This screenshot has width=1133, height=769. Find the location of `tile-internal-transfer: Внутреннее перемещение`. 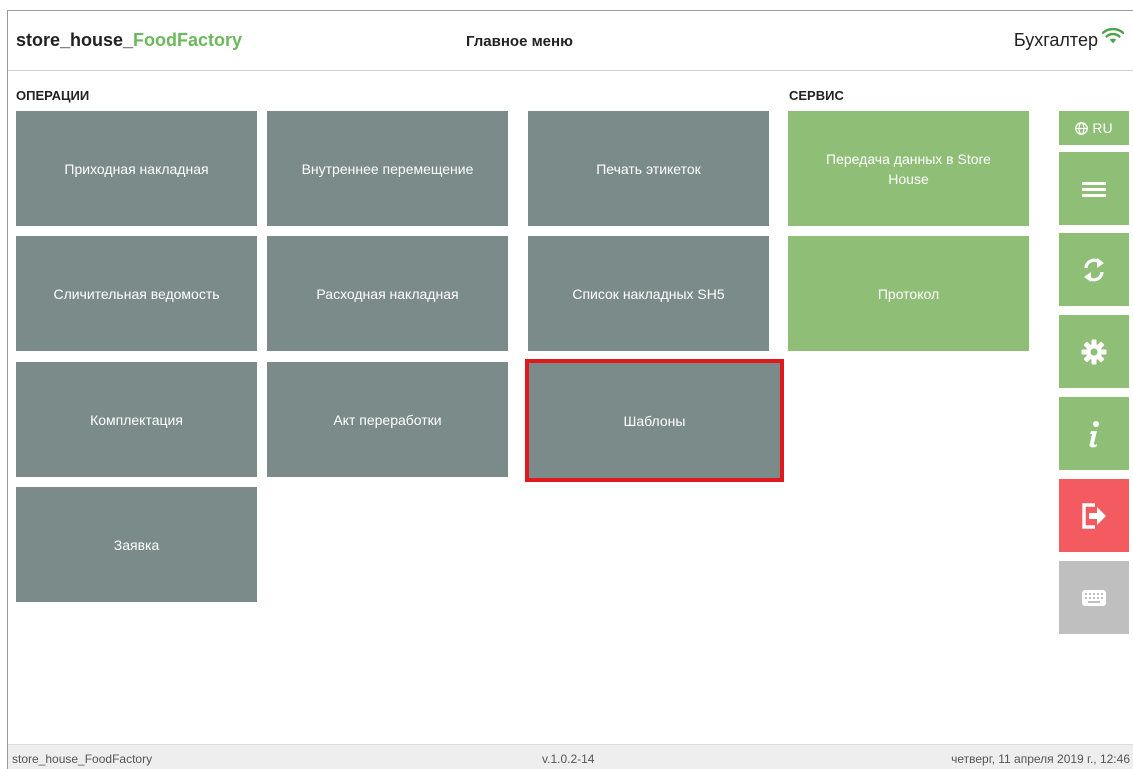

tile-internal-transfer: Внутреннее перемещение is located at coordinates (387, 168).